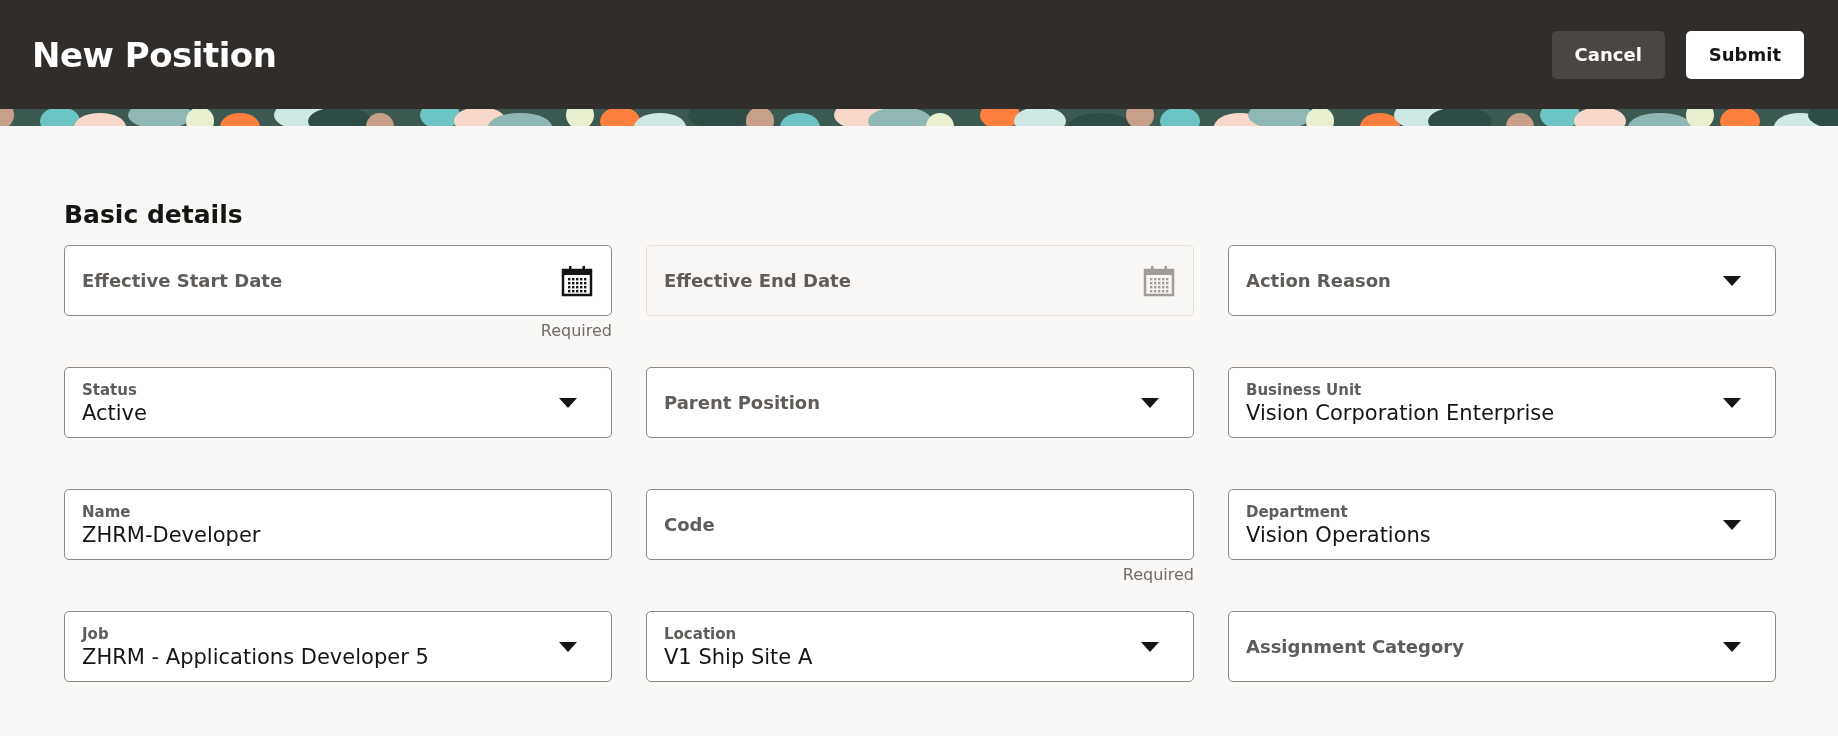 The height and width of the screenshot is (736, 1838). What do you see at coordinates (701, 633) in the screenshot?
I see `field-label: Location` at bounding box center [701, 633].